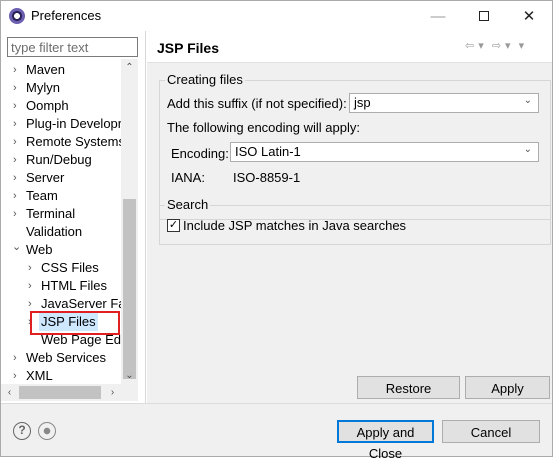  Describe the element at coordinates (46, 69) in the screenshot. I see `tree-item-label: Maven` at that location.